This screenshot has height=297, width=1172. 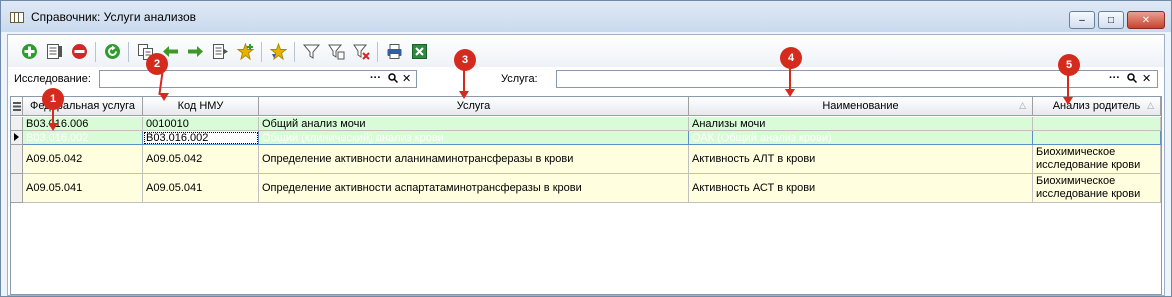 What do you see at coordinates (1146, 20) in the screenshot?
I see `close-button: ✕` at bounding box center [1146, 20].